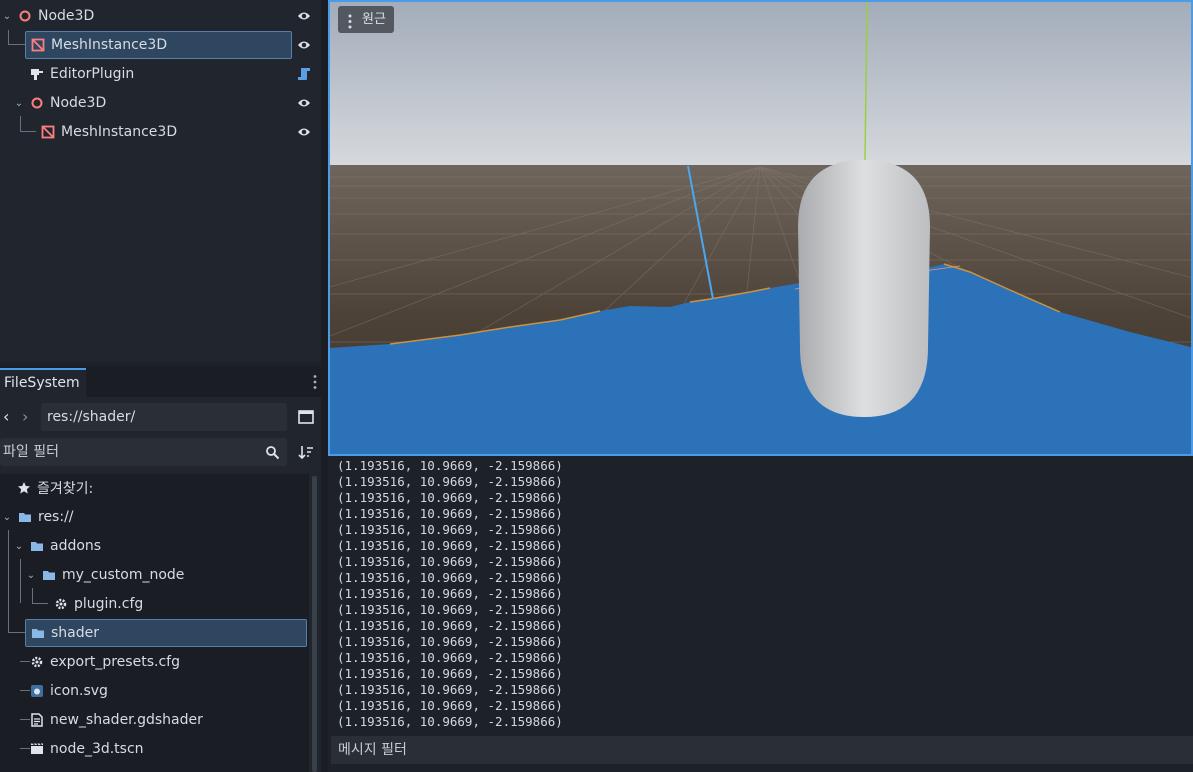 This screenshot has width=1193, height=772. I want to click on fs-item-my-custom-node: ⌄ my_custom_node, so click(164, 575).